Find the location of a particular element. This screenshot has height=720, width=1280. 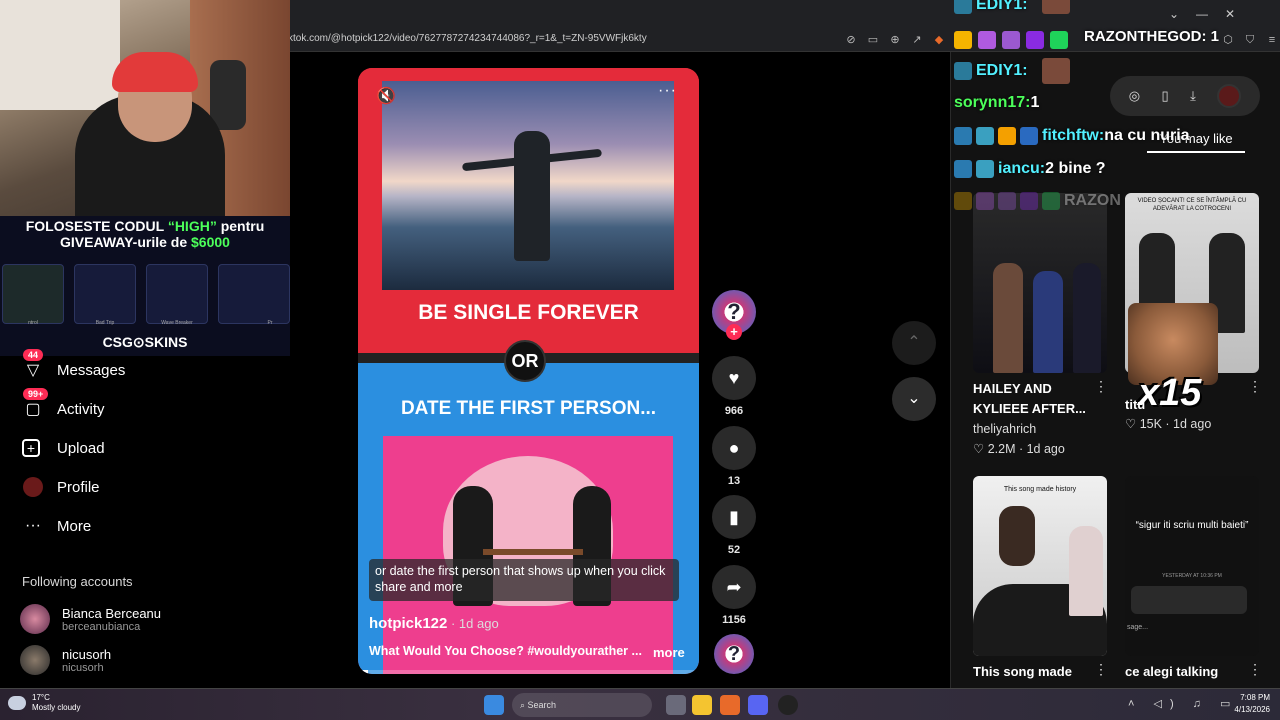

close-button: ✕ is located at coordinates (1230, 14).